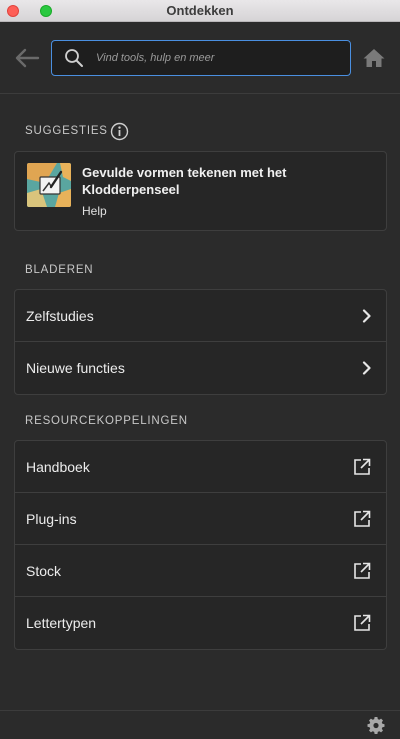 The image size is (400, 739). I want to click on header, so click(200, 58).